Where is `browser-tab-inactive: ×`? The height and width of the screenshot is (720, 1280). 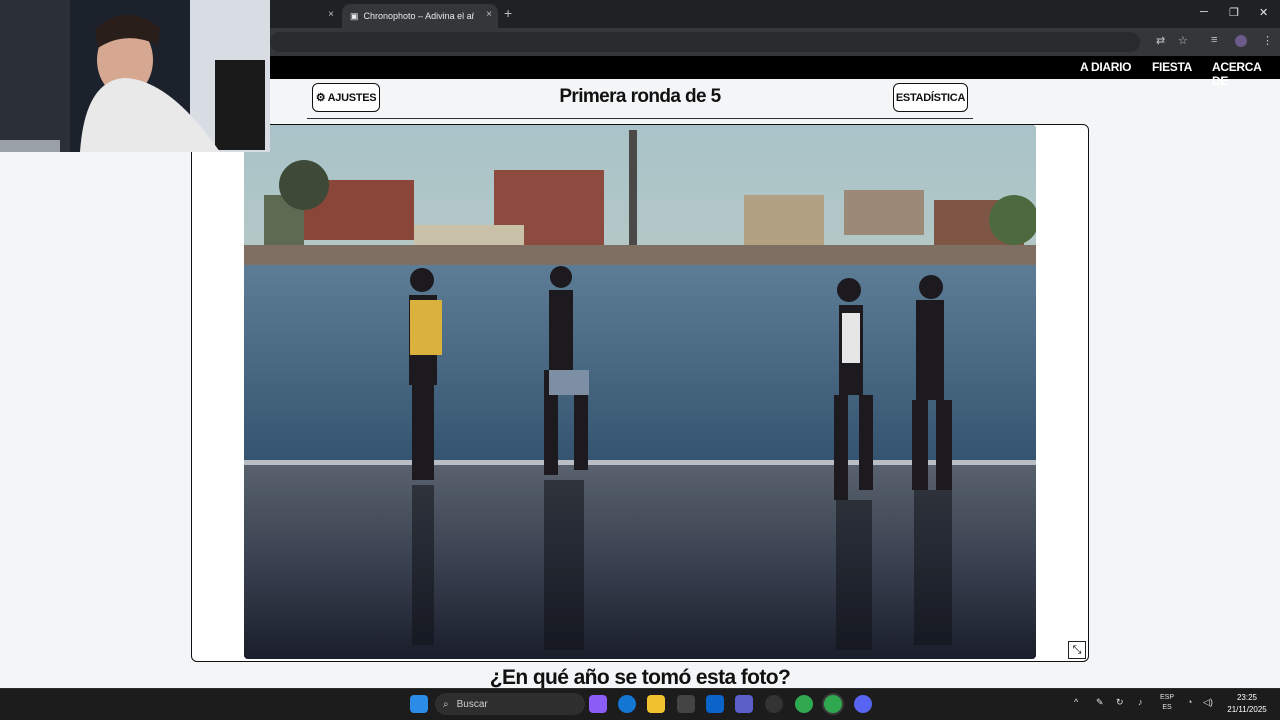 browser-tab-inactive: × is located at coordinates (305, 16).